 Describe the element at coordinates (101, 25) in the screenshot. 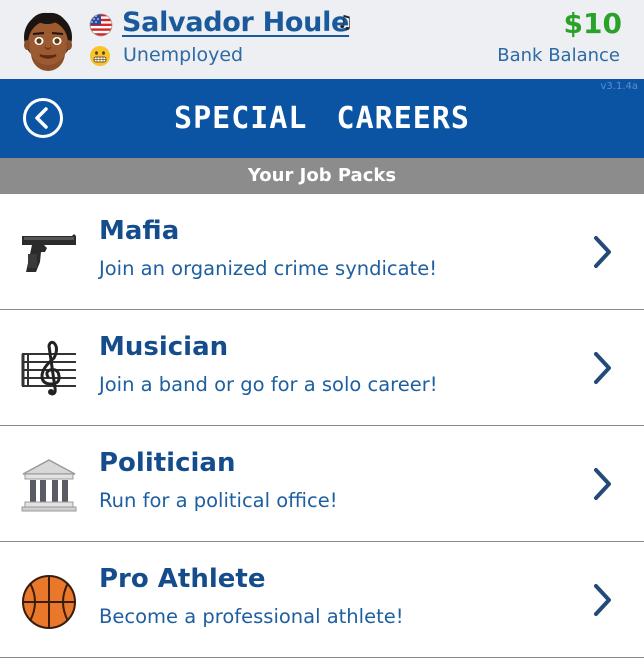

I see `us-flag-icon` at that location.